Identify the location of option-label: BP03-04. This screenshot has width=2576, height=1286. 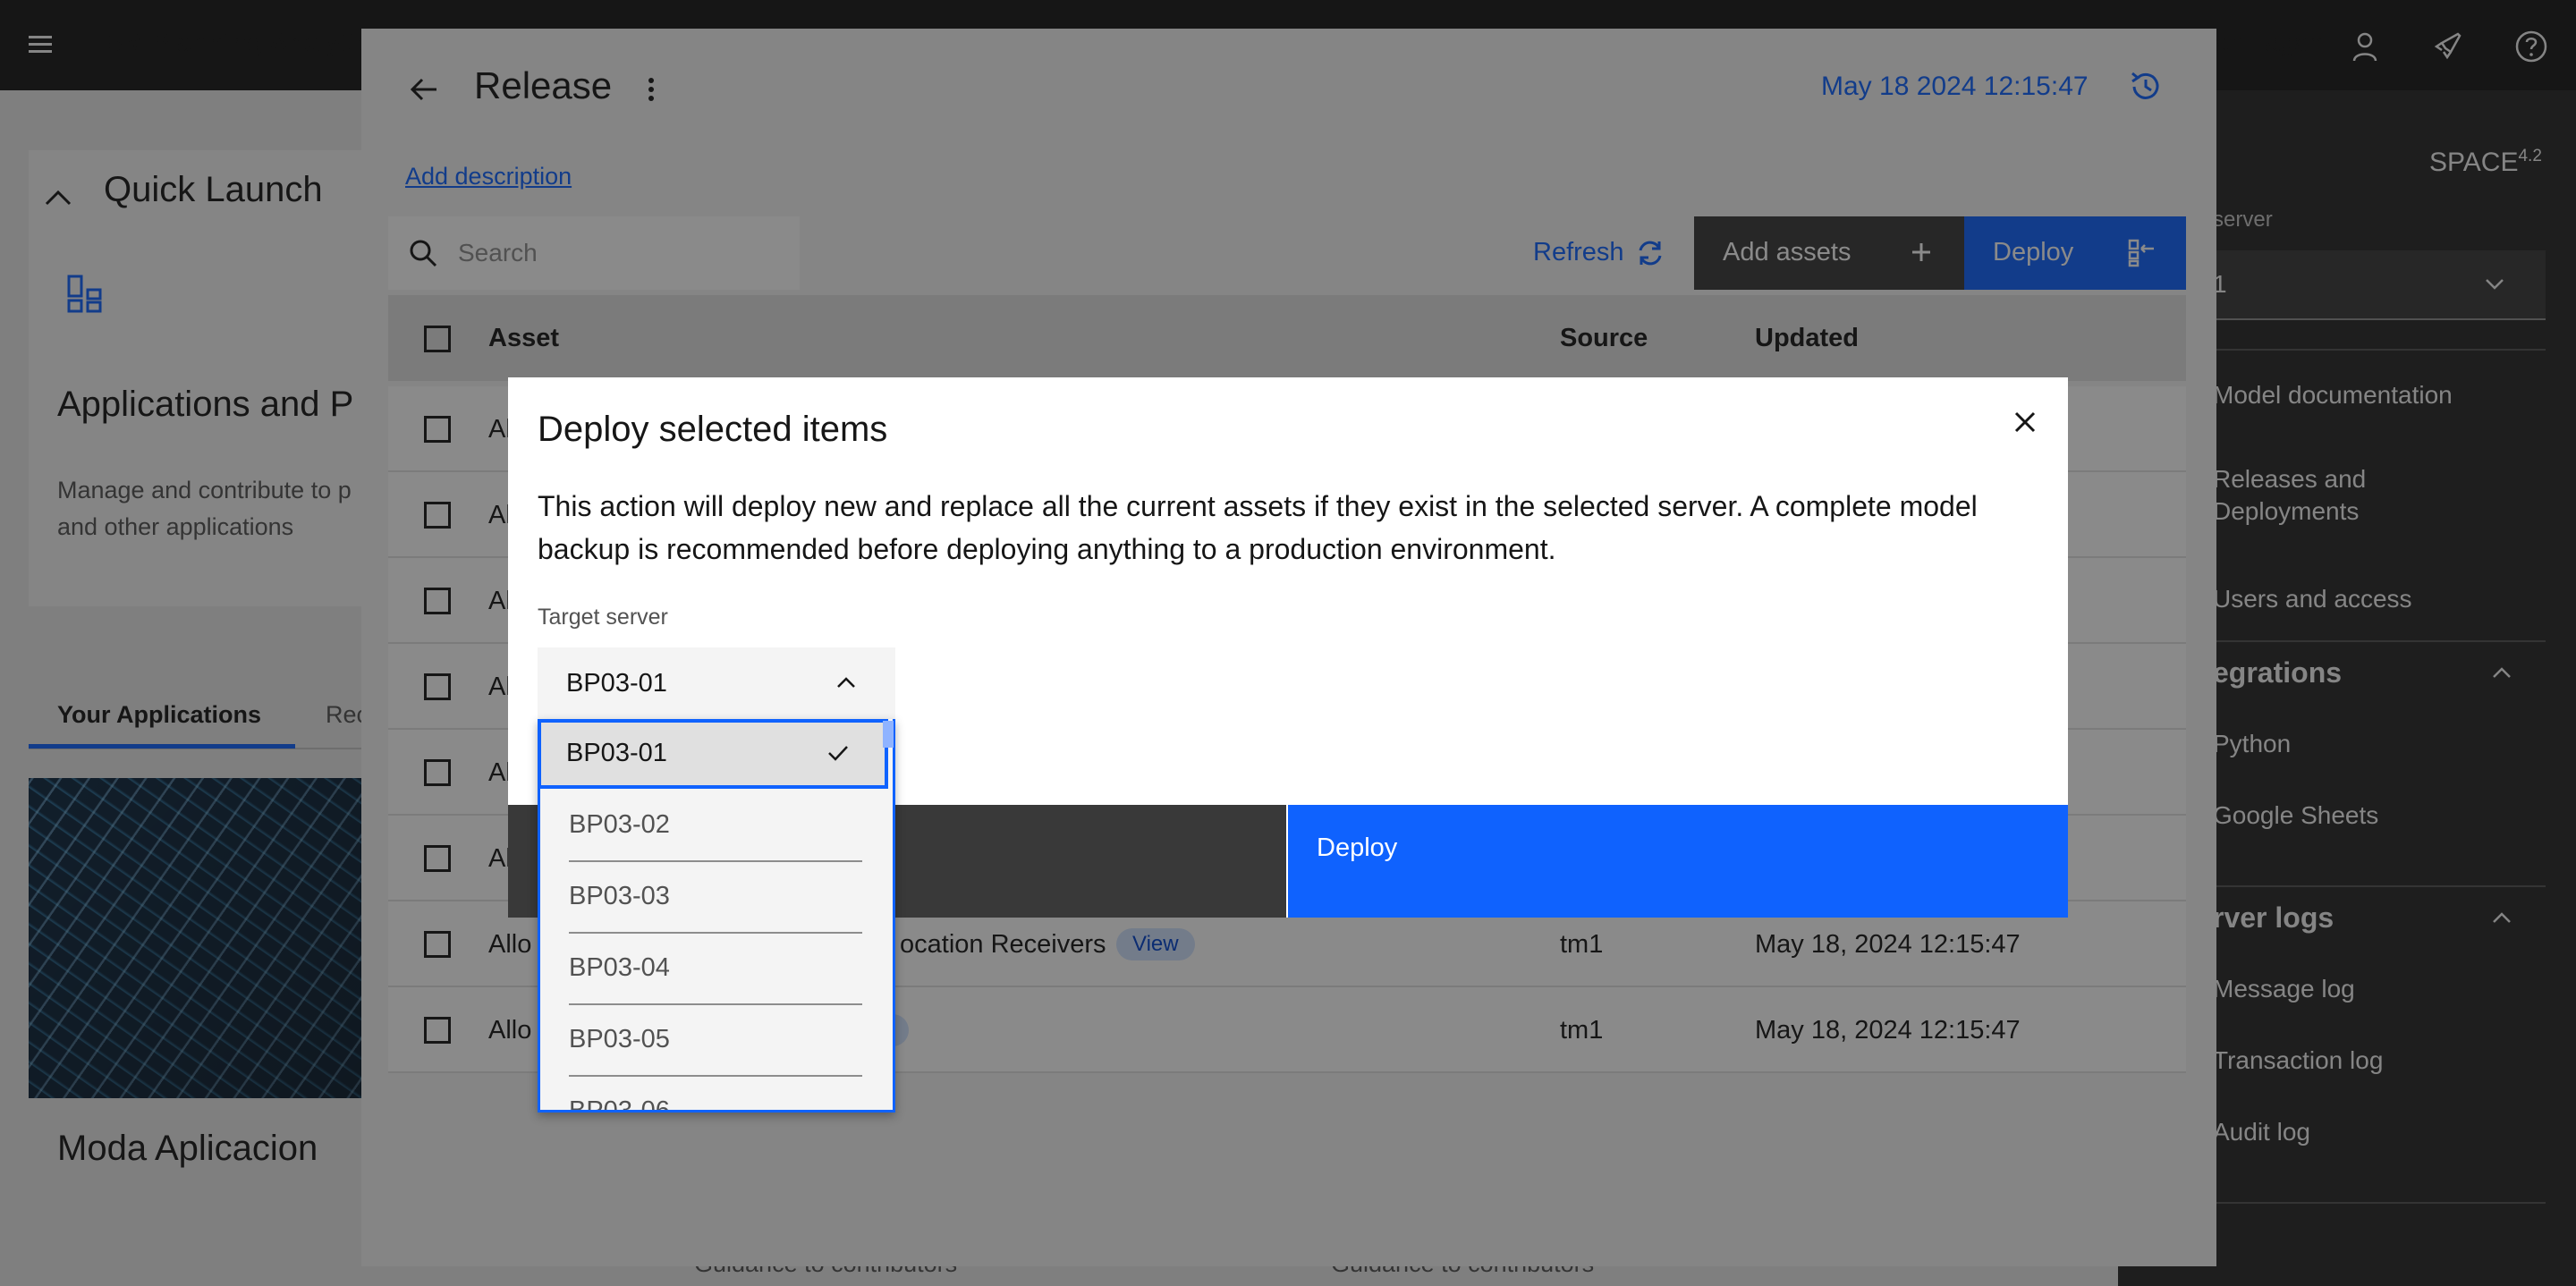
(619, 967).